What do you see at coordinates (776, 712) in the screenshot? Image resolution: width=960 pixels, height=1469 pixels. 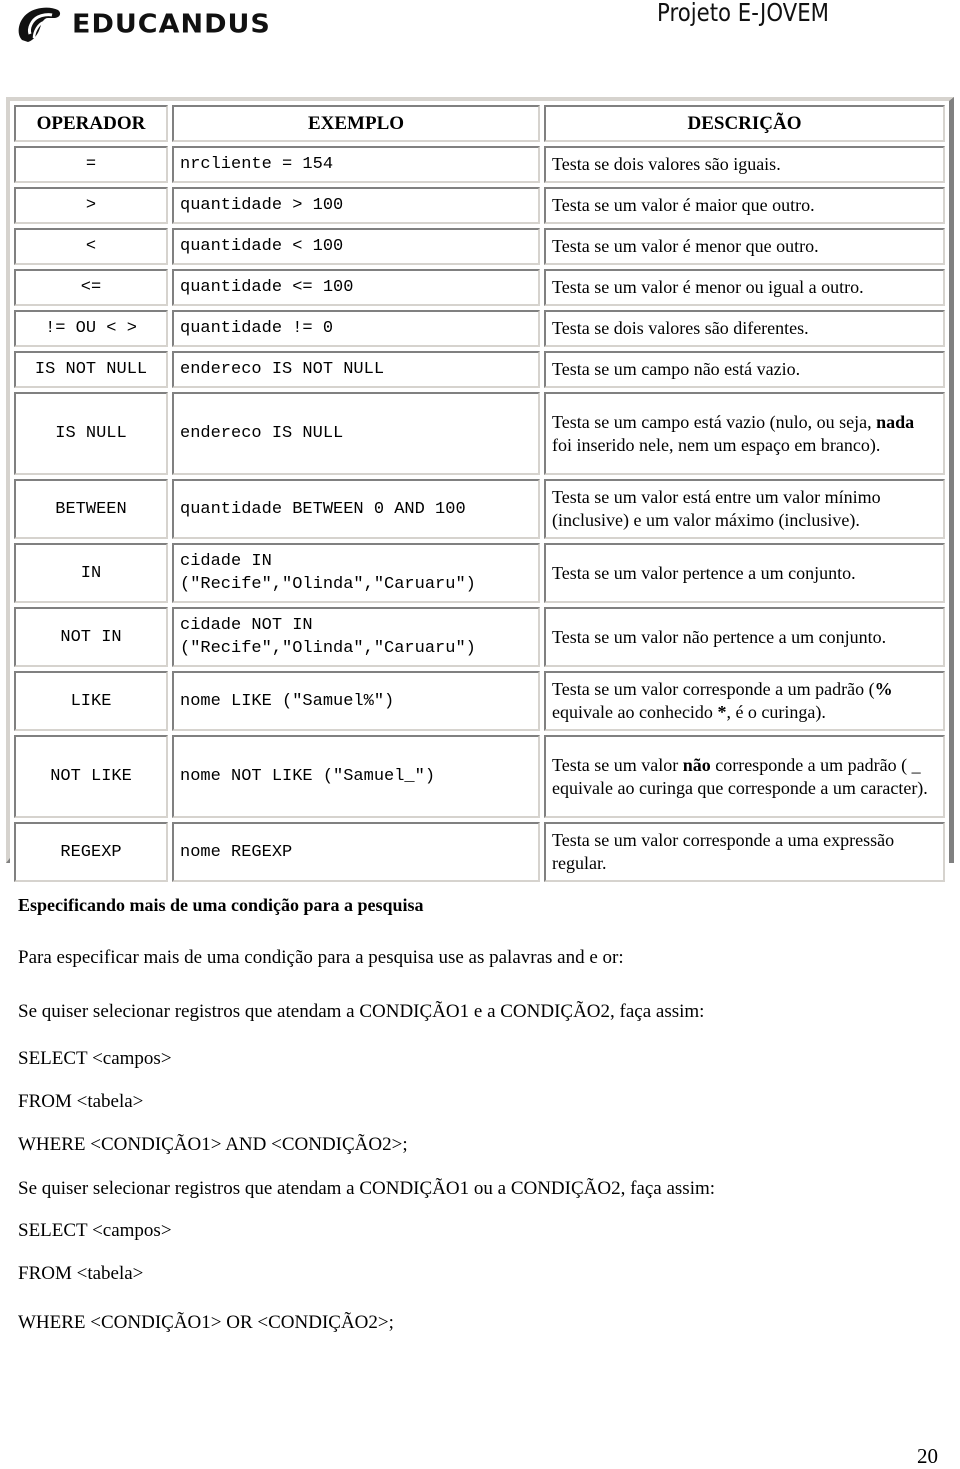 I see `description-text: , é o curinga).` at bounding box center [776, 712].